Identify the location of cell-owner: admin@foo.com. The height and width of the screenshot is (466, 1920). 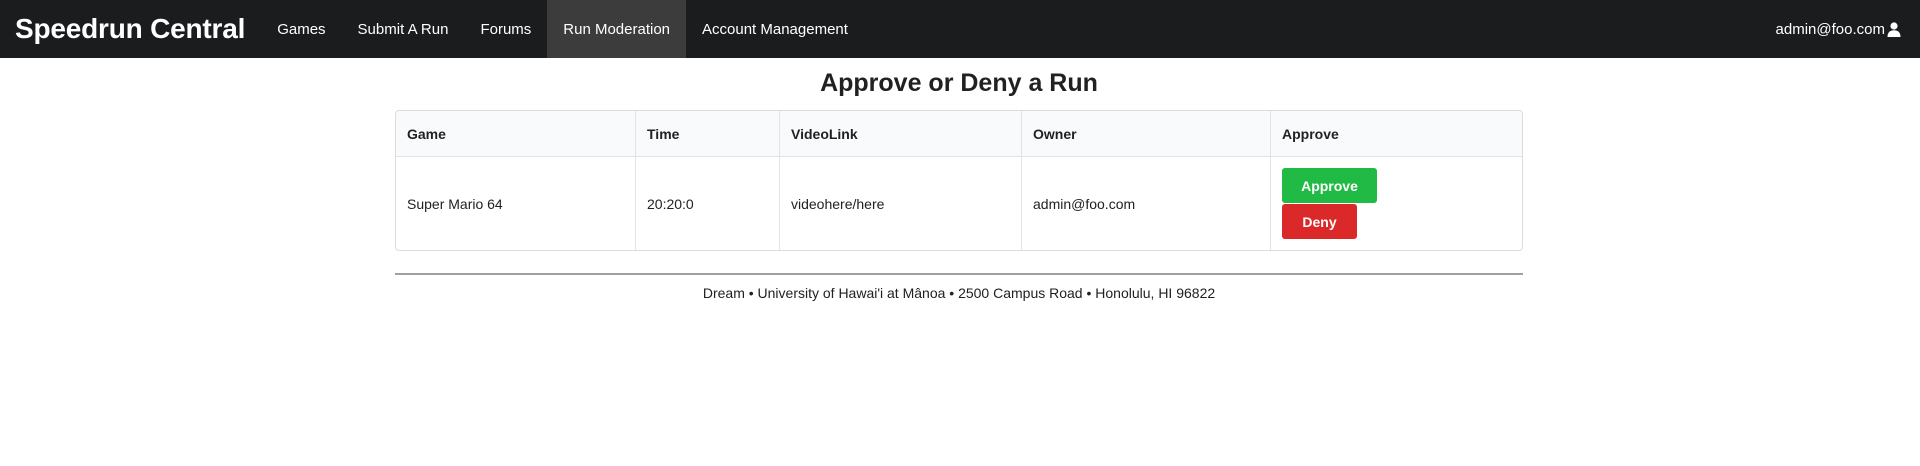
(1145, 203).